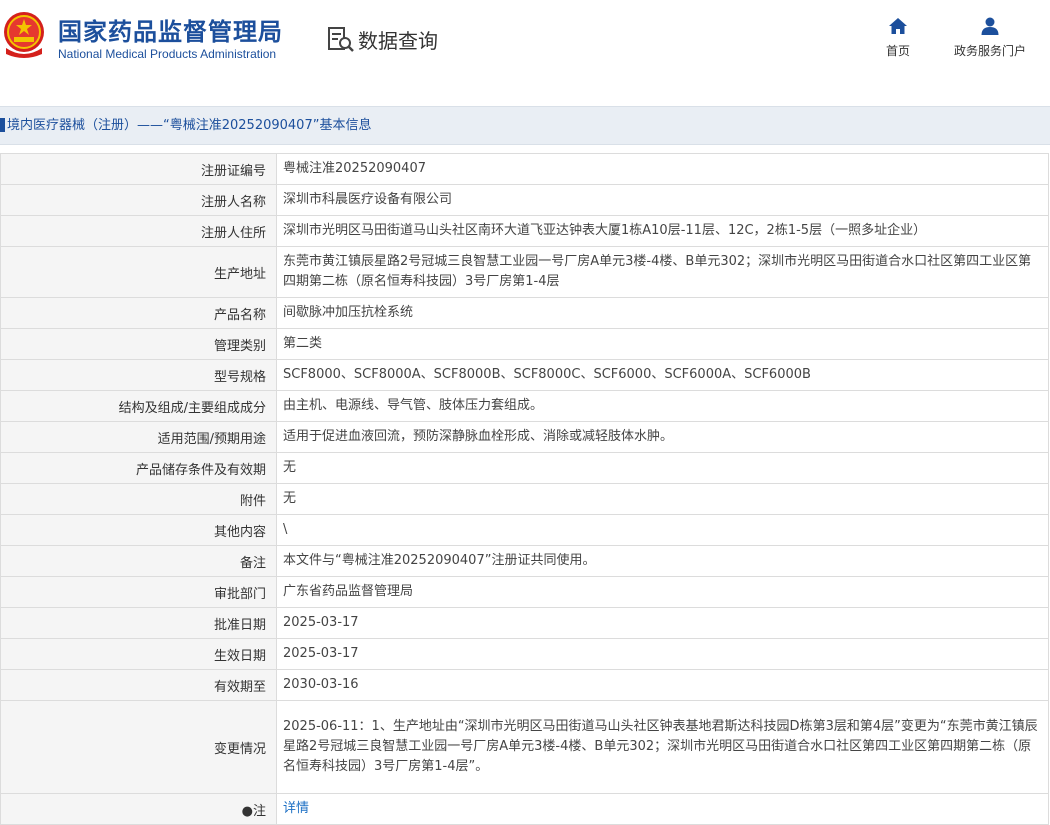 This screenshot has width=1050, height=825. Describe the element at coordinates (662, 169) in the screenshot. I see `info-value: 粤械注准20252090407` at that location.